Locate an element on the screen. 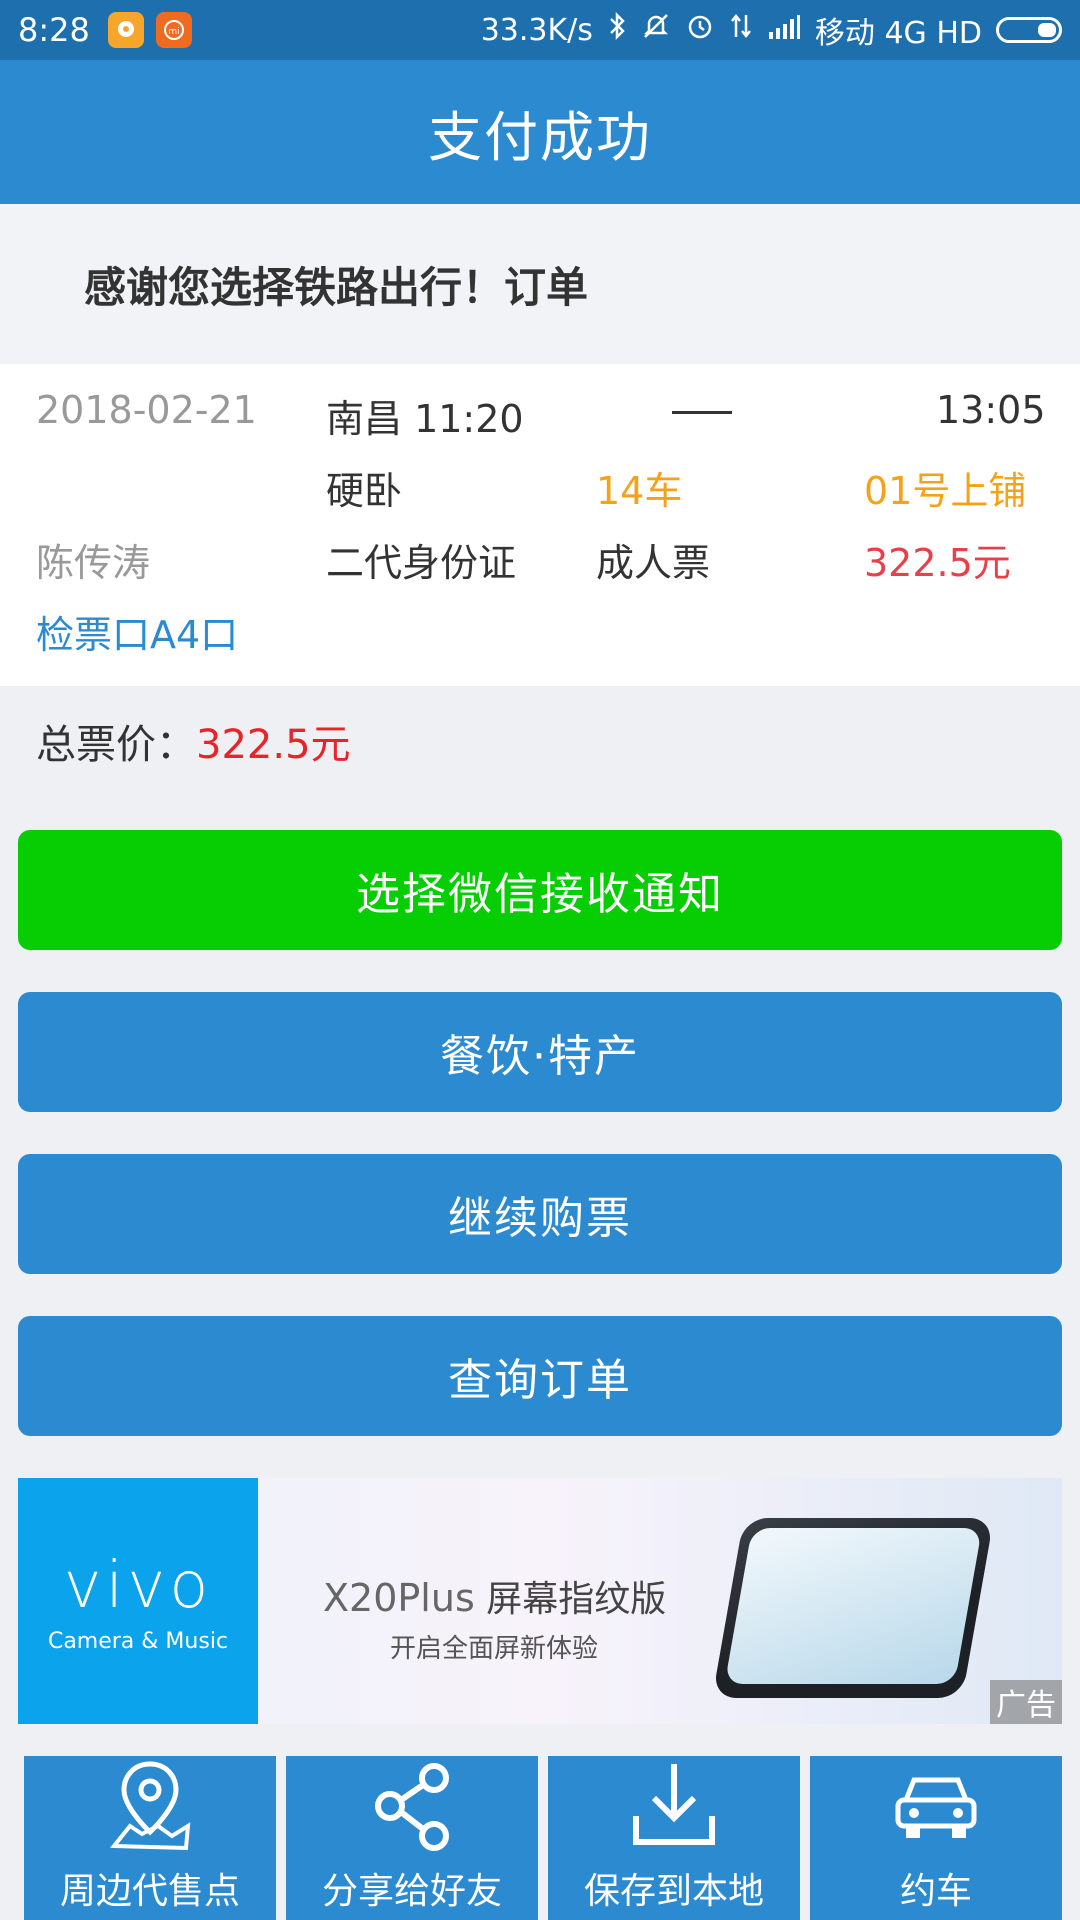 The image size is (1080, 1920). total-price-label: 总票价： is located at coordinates (116, 745).